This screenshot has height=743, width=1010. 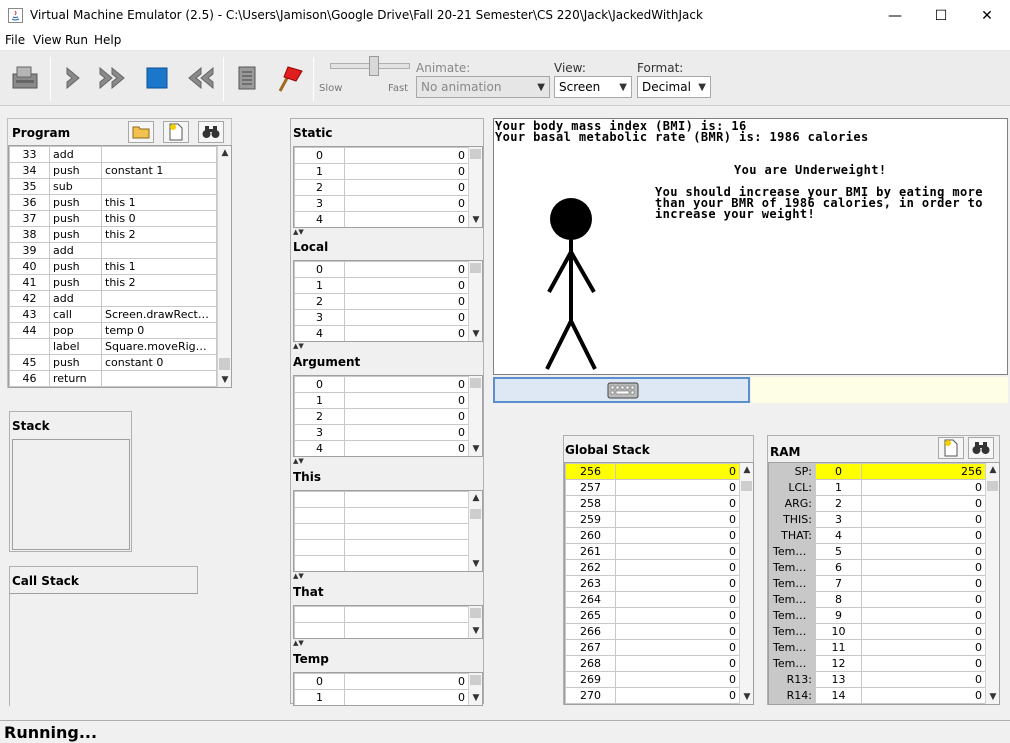 What do you see at coordinates (73, 78) in the screenshot?
I see `single-step-button` at bounding box center [73, 78].